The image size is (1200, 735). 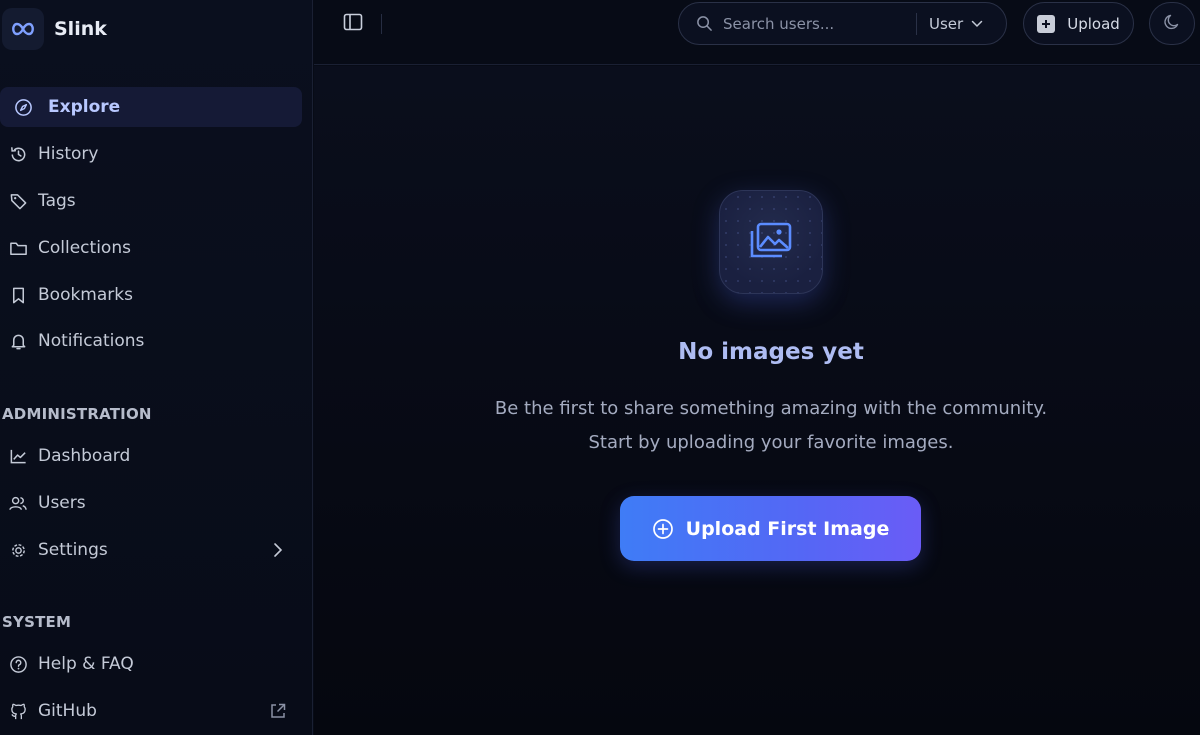 What do you see at coordinates (18, 711) in the screenshot?
I see `github-icon` at bounding box center [18, 711].